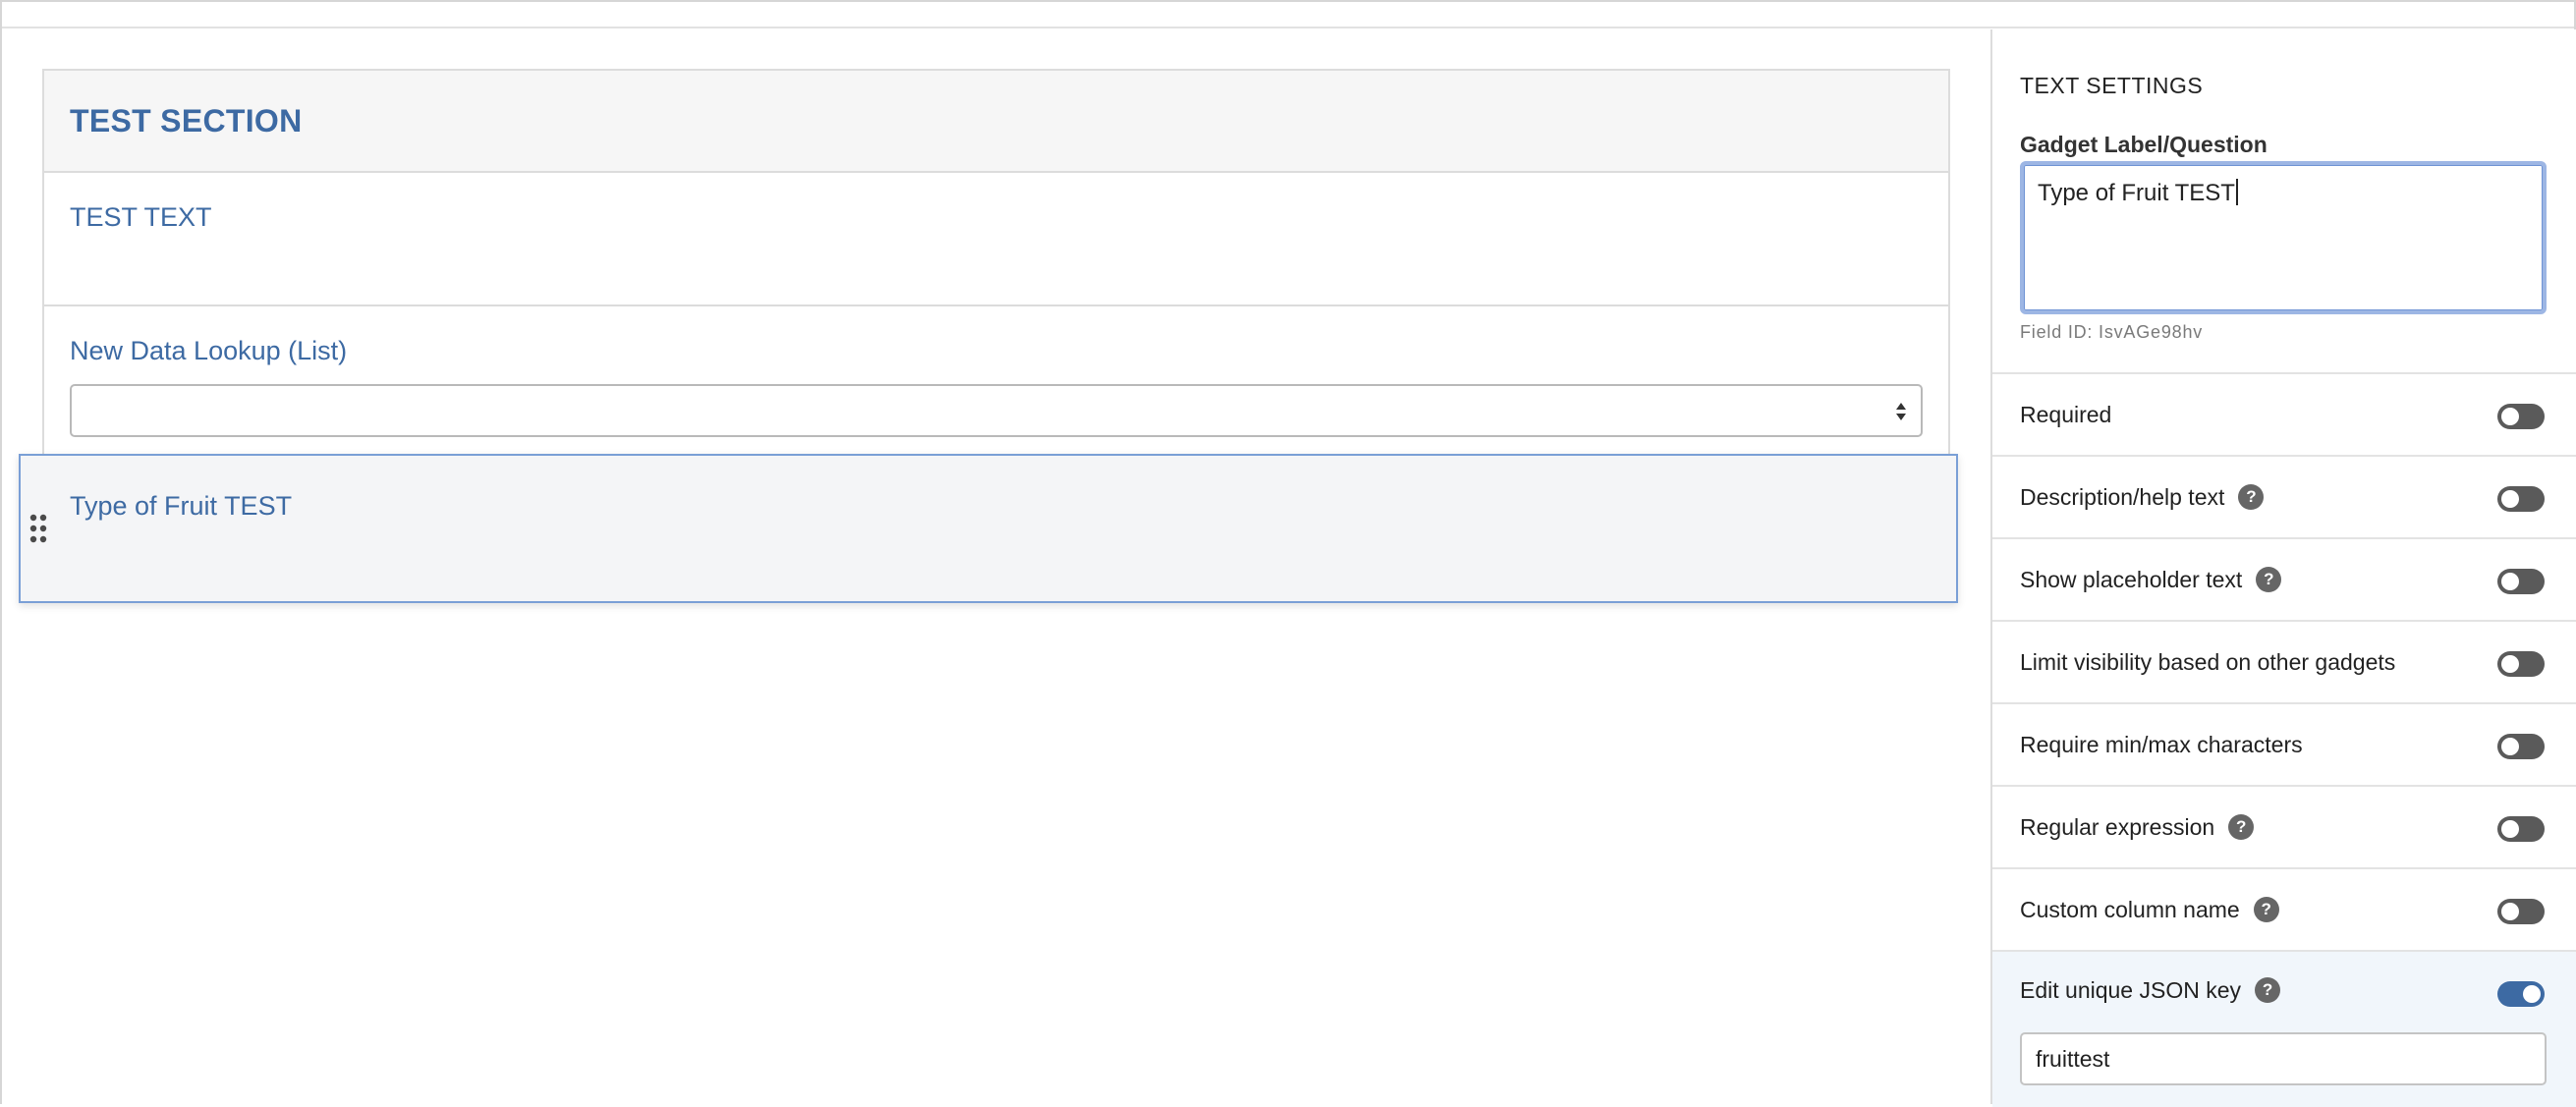  I want to click on panel-title: TEXT SETTINGS, so click(2112, 85).